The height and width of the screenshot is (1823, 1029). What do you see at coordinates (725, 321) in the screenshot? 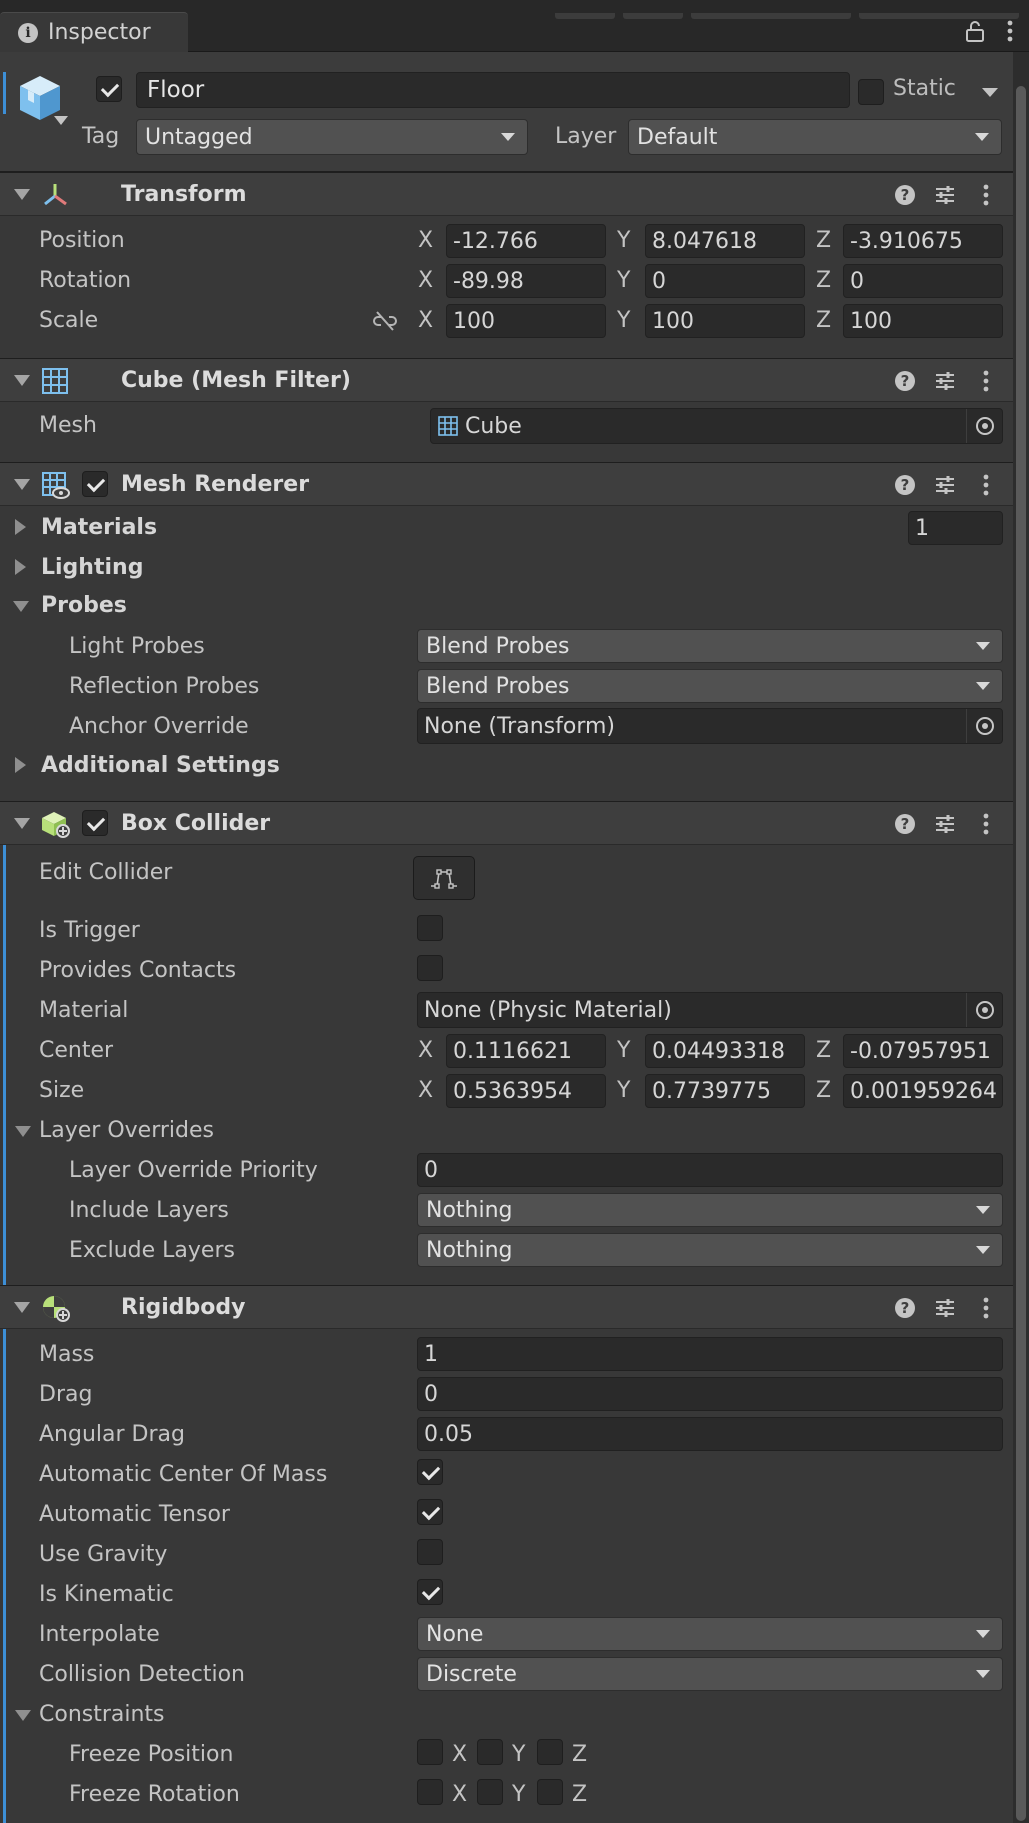
I see `scale-y-field: 100` at bounding box center [725, 321].